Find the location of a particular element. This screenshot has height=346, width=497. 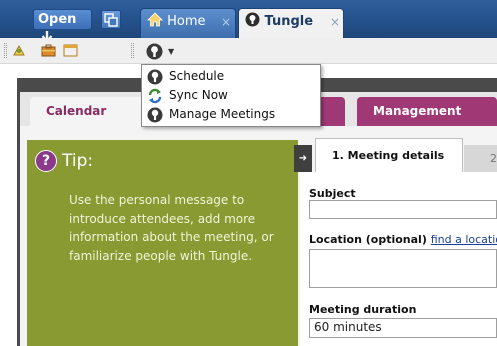

sync-icon is located at coordinates (155, 96).